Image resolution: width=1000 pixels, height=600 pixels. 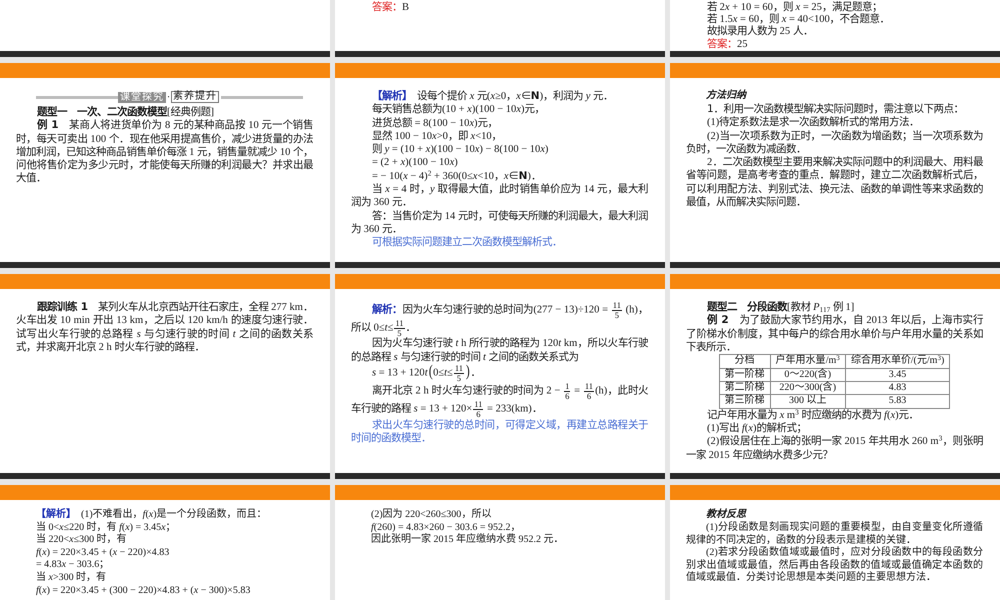 I want to click on paragraph: = − 10(x − 4)$^{2}$ + 360(0≤x<10，x∈N)．, so click(x=456, y=176).